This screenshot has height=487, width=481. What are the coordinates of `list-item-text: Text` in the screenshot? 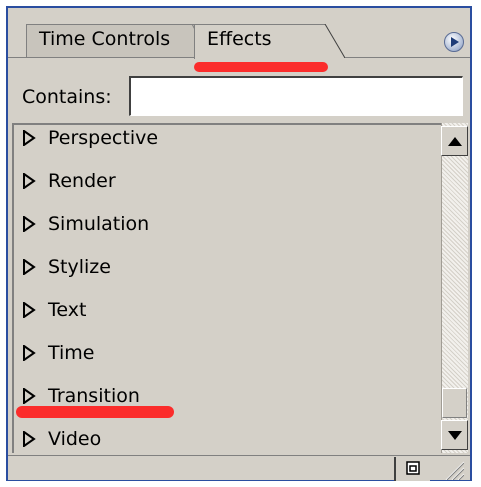 It's located at (54, 310).